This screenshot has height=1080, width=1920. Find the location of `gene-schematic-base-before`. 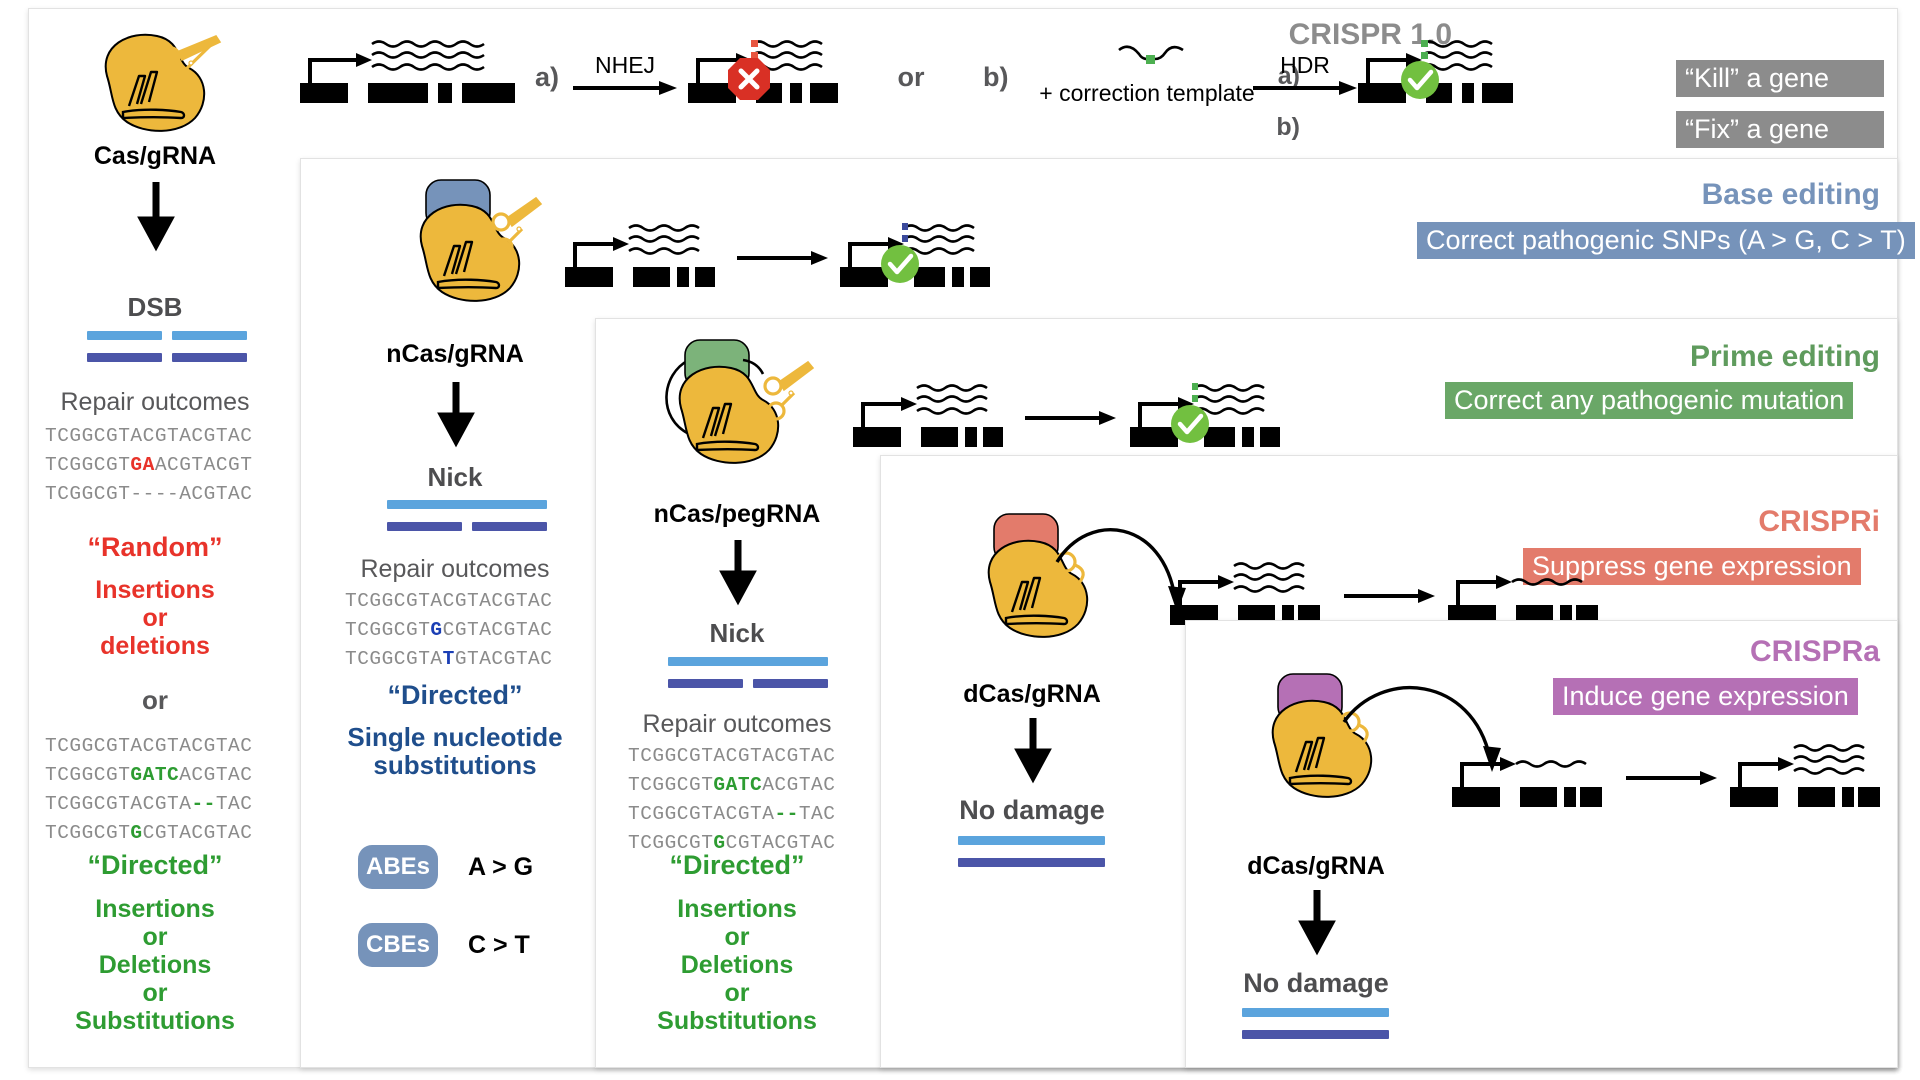

gene-schematic-base-before is located at coordinates (640, 259).